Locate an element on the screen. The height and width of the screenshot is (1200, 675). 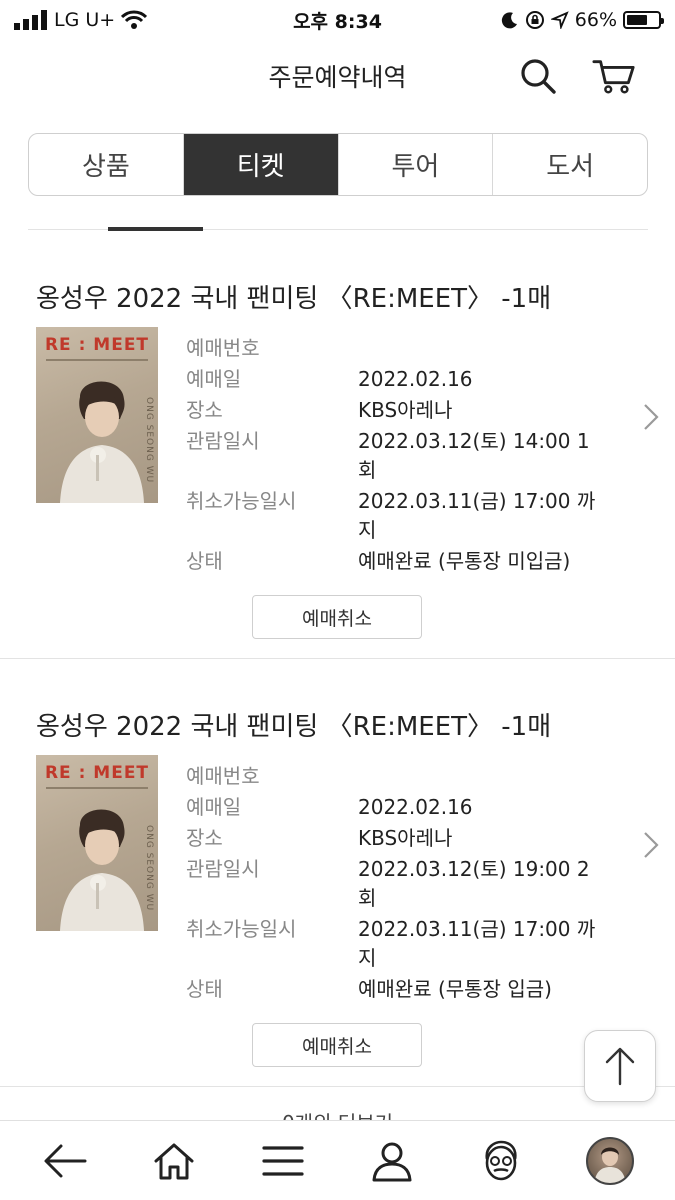
back-arrow-icon is located at coordinates (65, 1160).